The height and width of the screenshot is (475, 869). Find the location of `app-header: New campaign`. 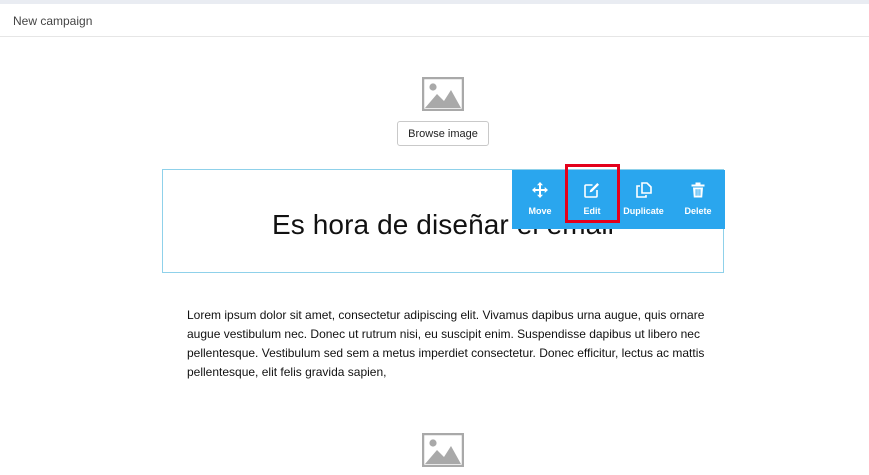

app-header: New campaign is located at coordinates (434, 20).